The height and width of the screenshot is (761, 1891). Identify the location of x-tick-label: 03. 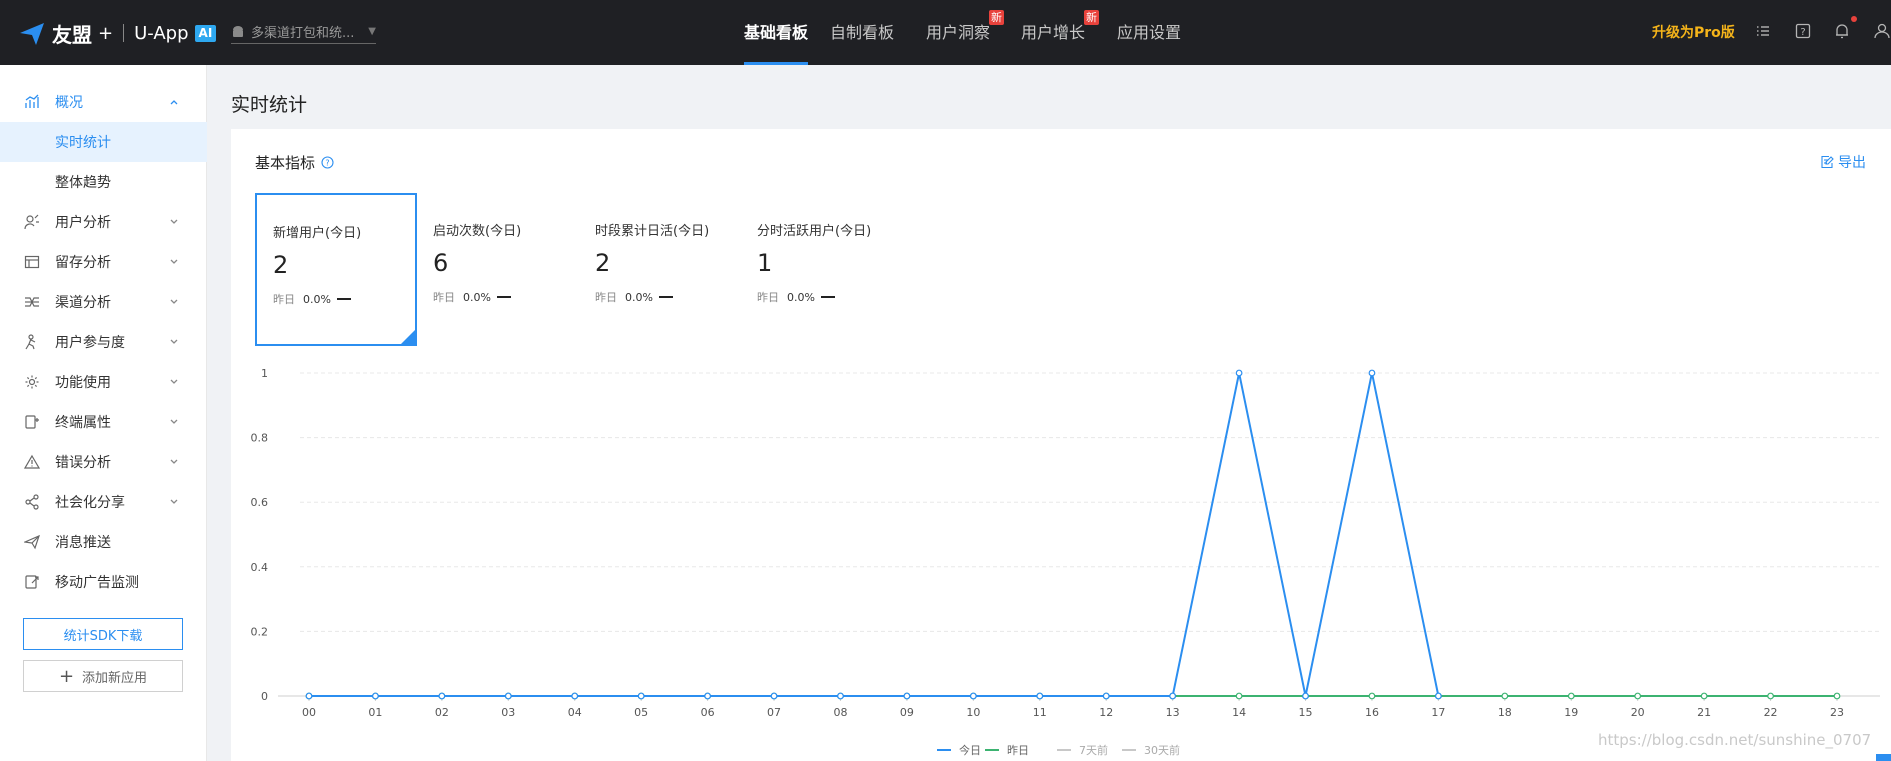
(508, 712).